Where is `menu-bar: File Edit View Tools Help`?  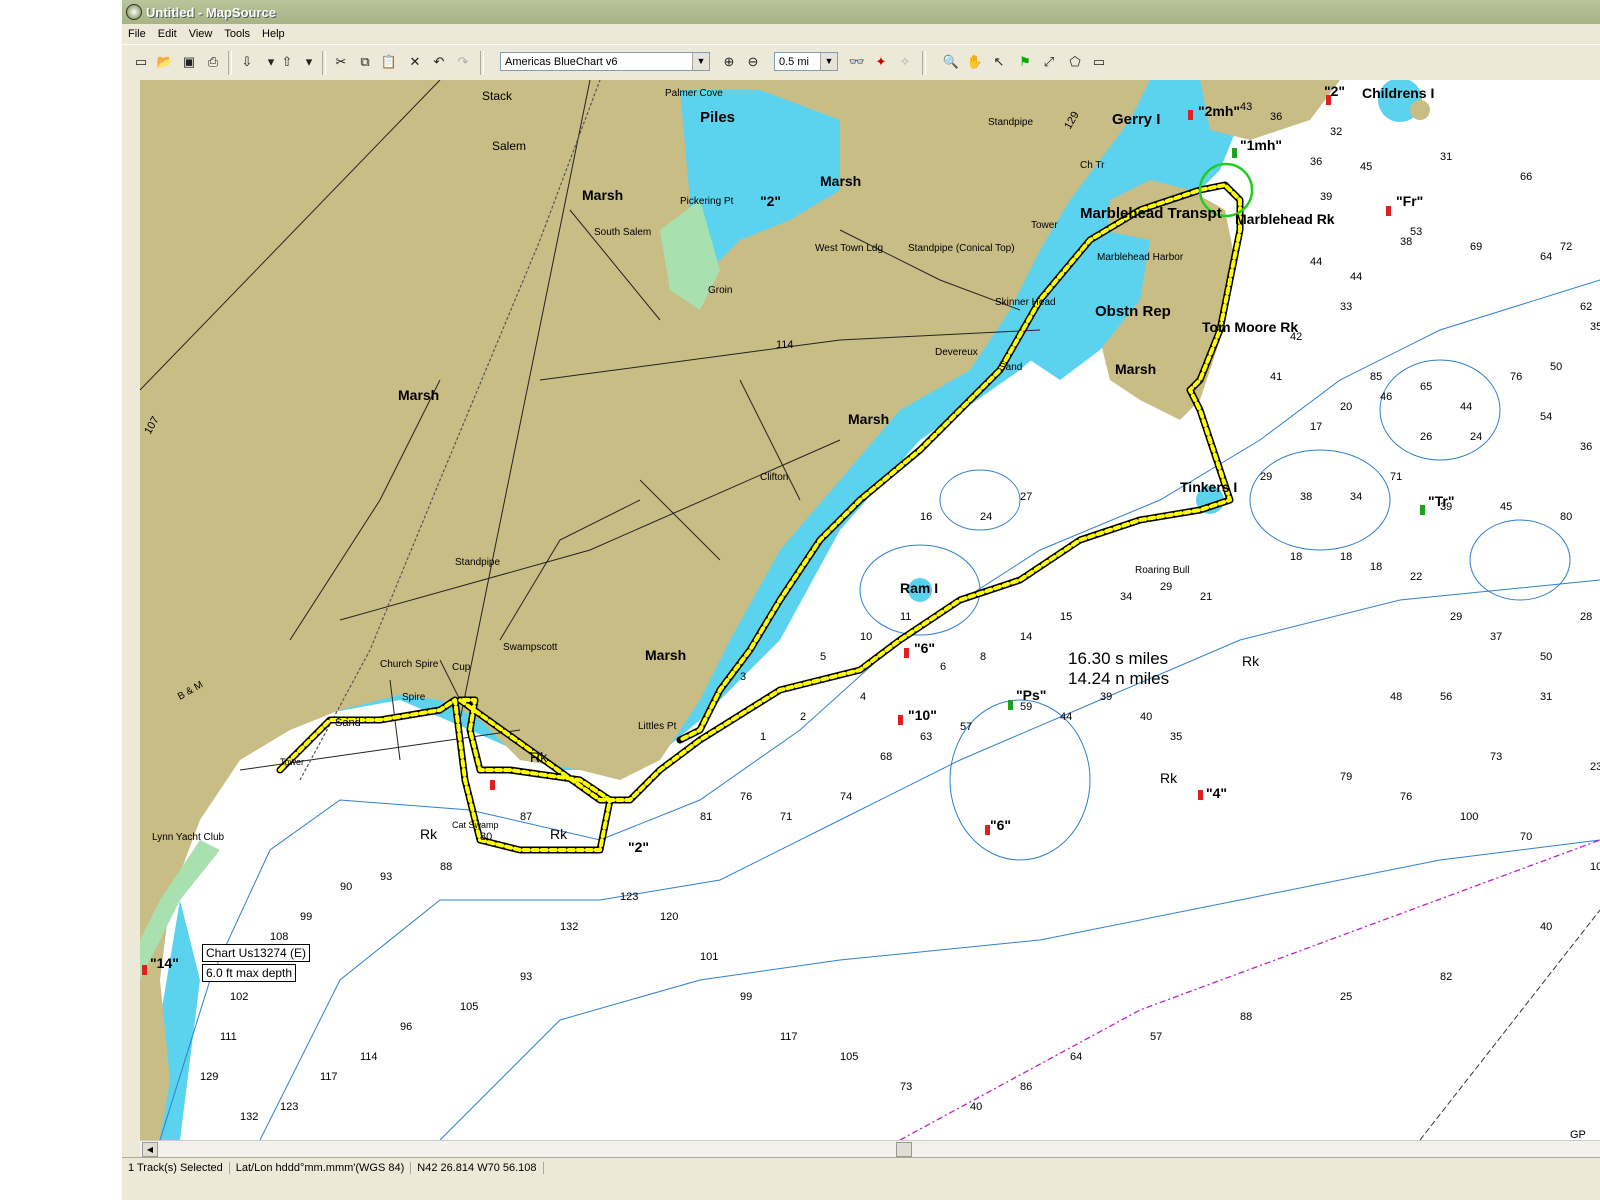
menu-bar: File Edit View Tools Help is located at coordinates (861, 34).